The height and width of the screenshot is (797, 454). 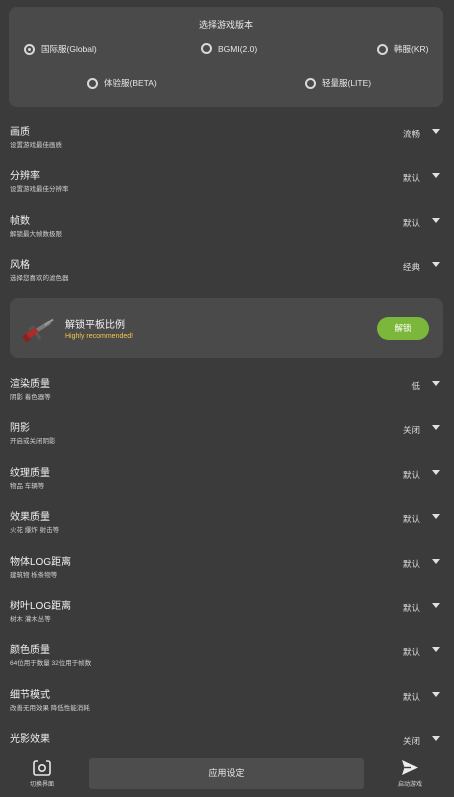 What do you see at coordinates (38, 330) in the screenshot?
I see `rifle-icon` at bounding box center [38, 330].